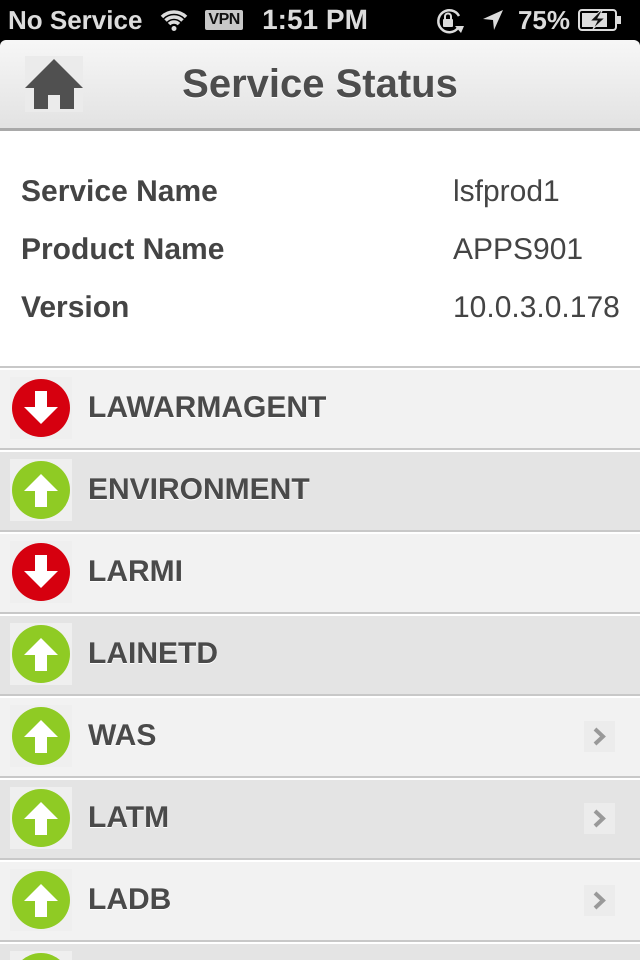  What do you see at coordinates (130, 900) in the screenshot?
I see `service-name: LADB` at bounding box center [130, 900].